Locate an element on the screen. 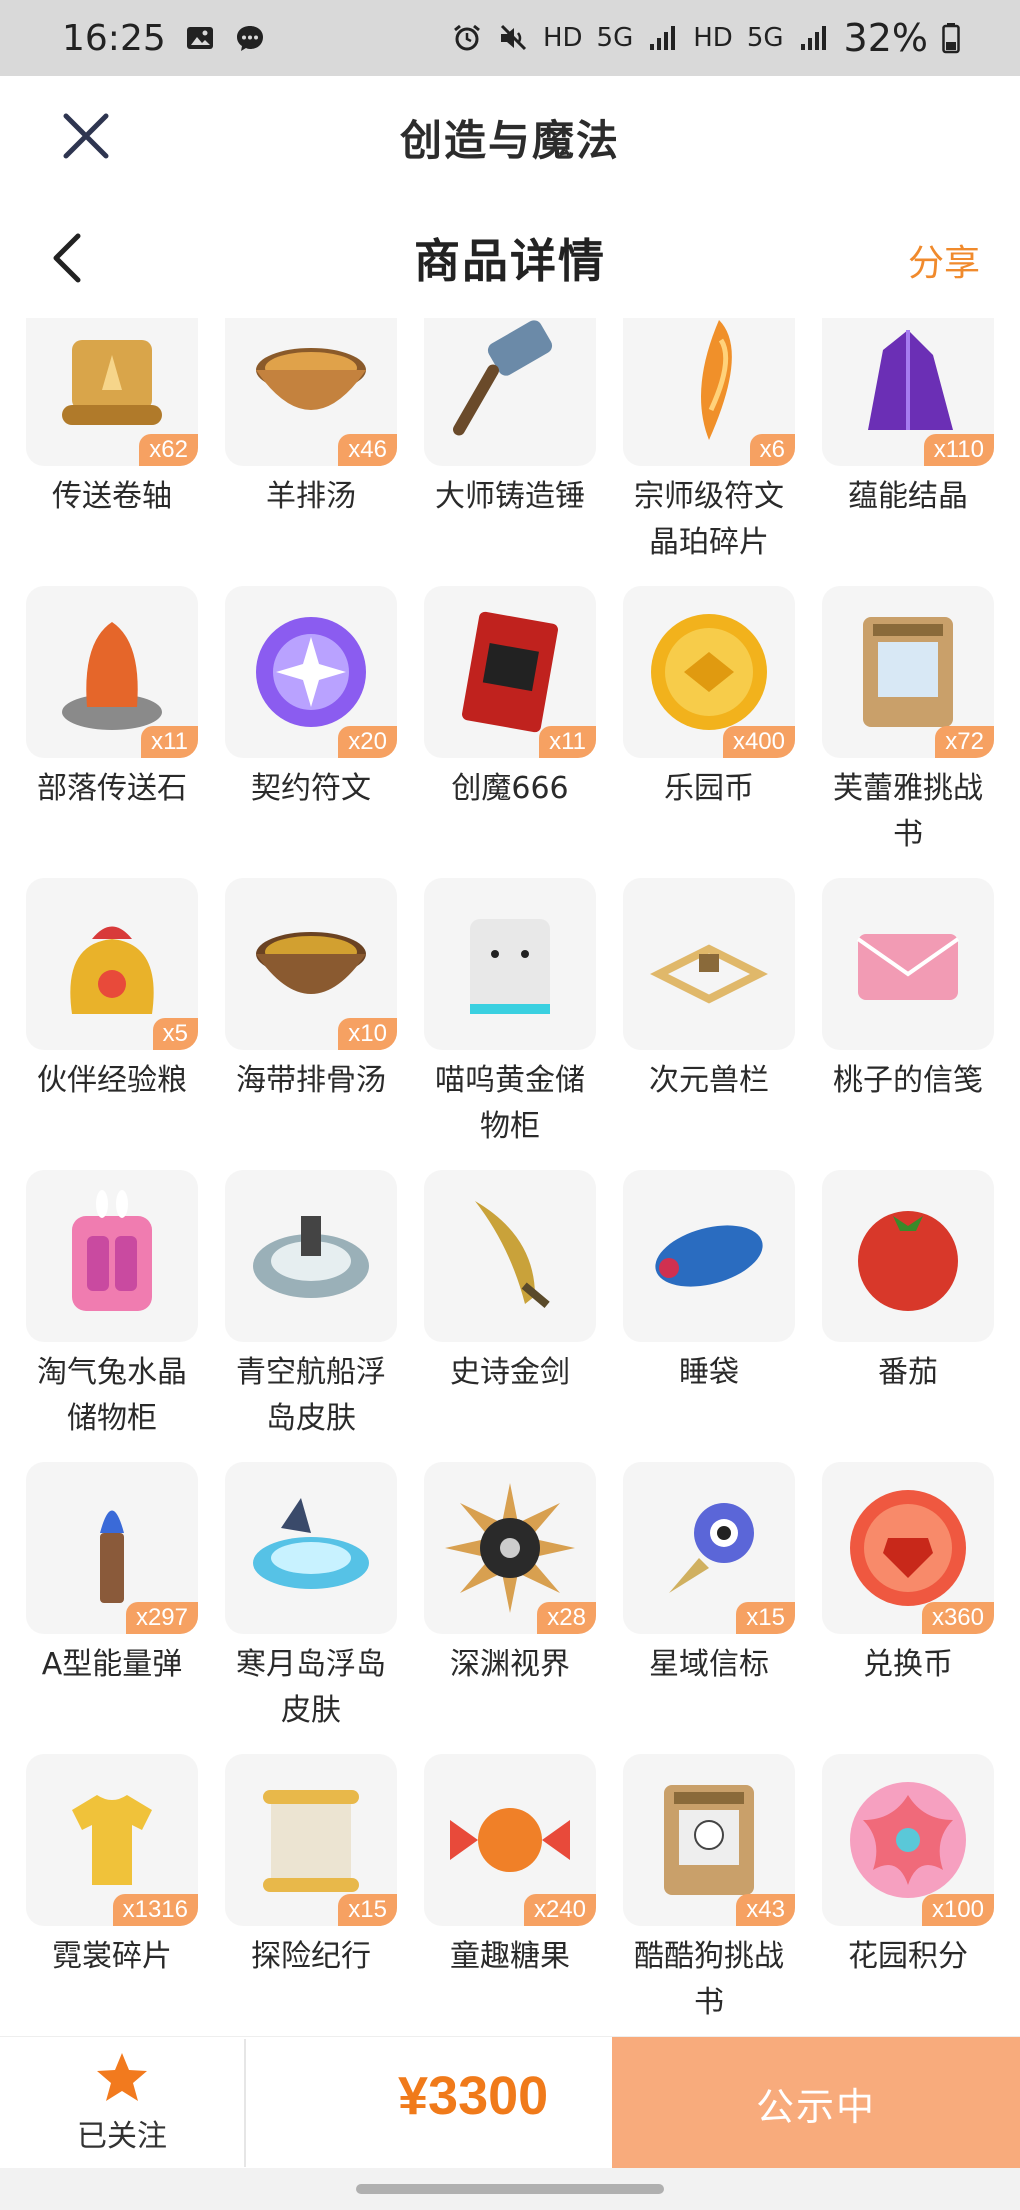 The image size is (1020, 2210). item-card: x11 部落传送石 is located at coordinates (112, 732).